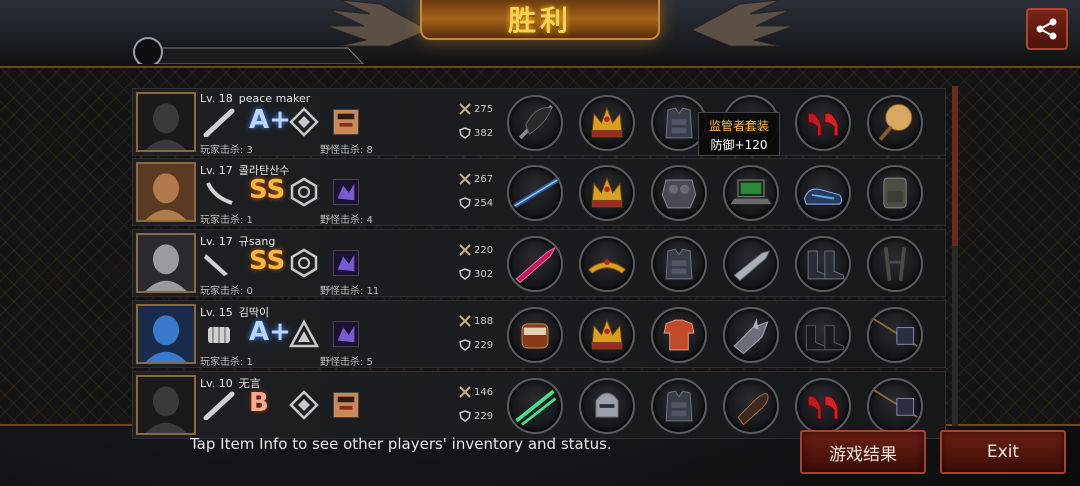 This screenshot has width=1080, height=486. Describe the element at coordinates (607, 406) in the screenshot. I see `knight-helmet-icon` at that location.